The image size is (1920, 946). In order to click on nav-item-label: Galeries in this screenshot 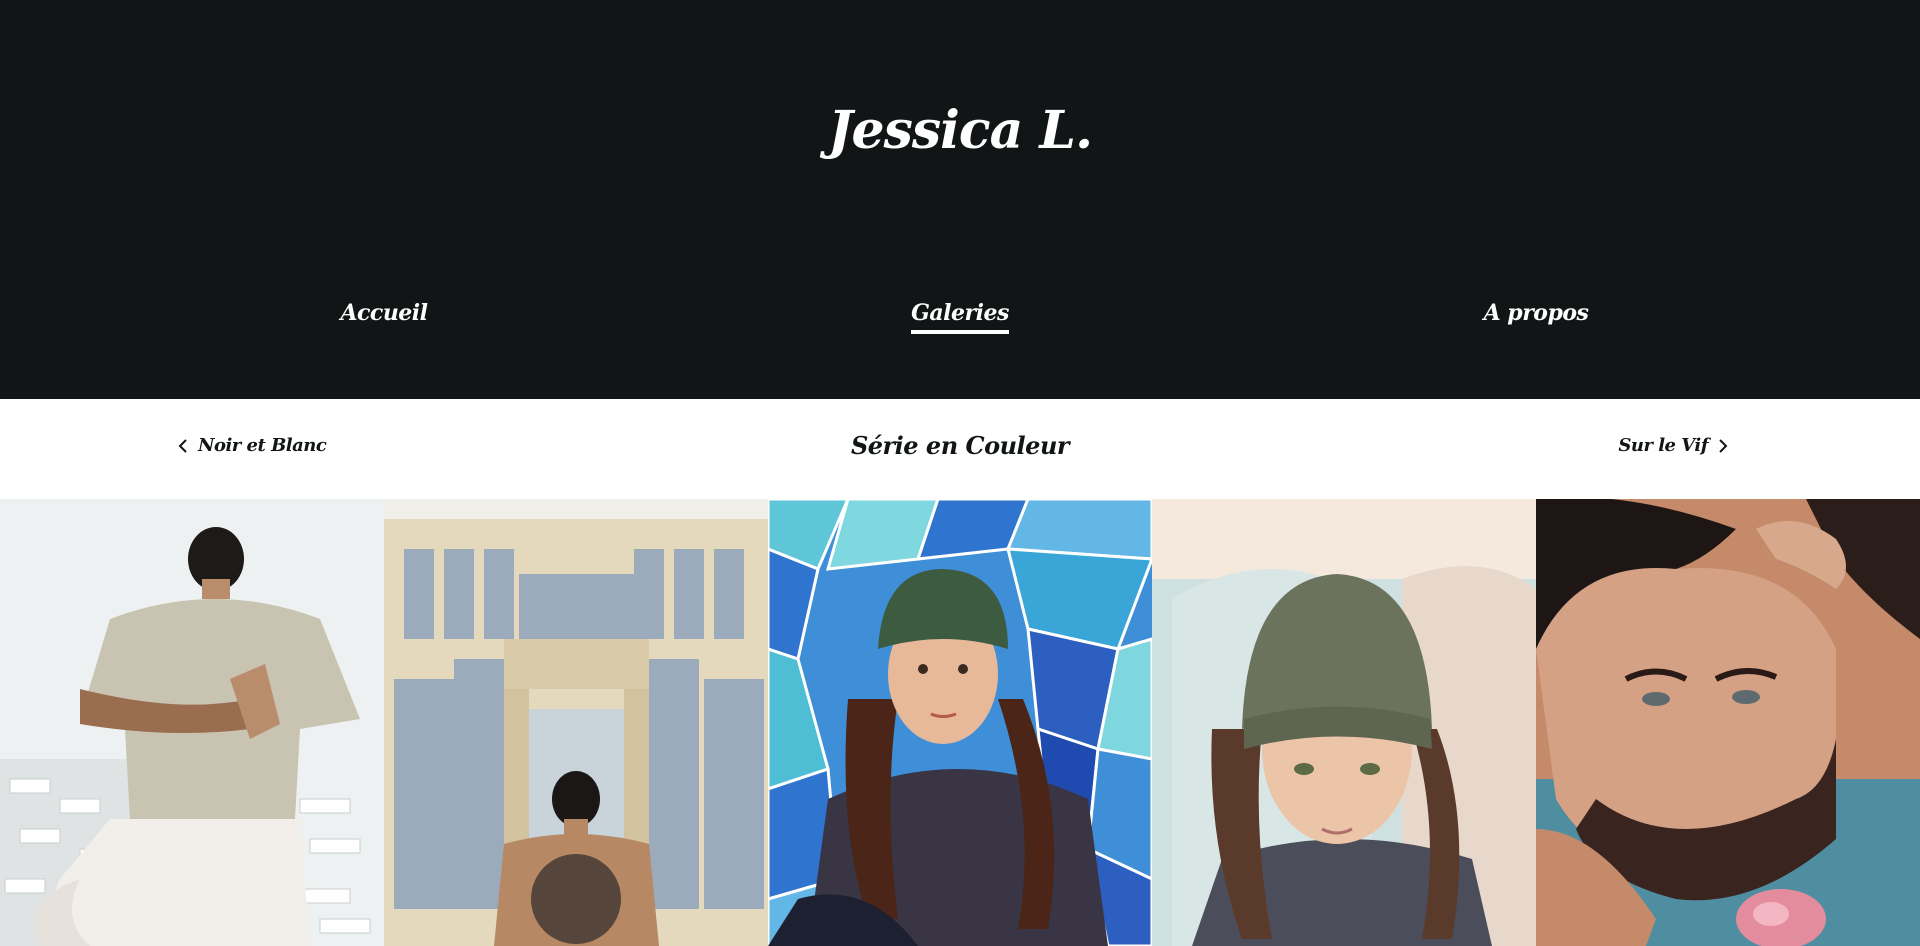, I will do `click(960, 317)`.